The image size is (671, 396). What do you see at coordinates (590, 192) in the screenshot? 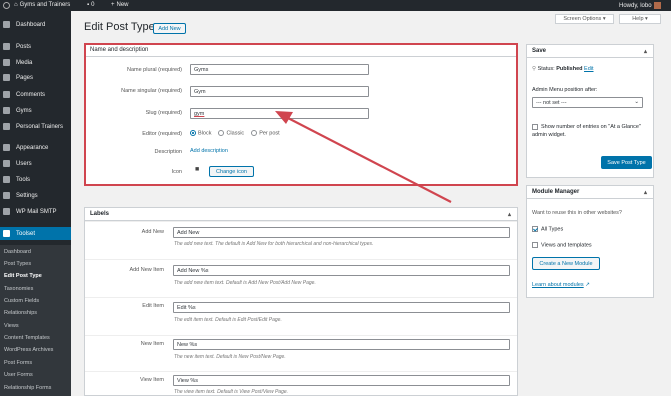
I see `module-manager-title: Module Manager ▴` at bounding box center [590, 192].